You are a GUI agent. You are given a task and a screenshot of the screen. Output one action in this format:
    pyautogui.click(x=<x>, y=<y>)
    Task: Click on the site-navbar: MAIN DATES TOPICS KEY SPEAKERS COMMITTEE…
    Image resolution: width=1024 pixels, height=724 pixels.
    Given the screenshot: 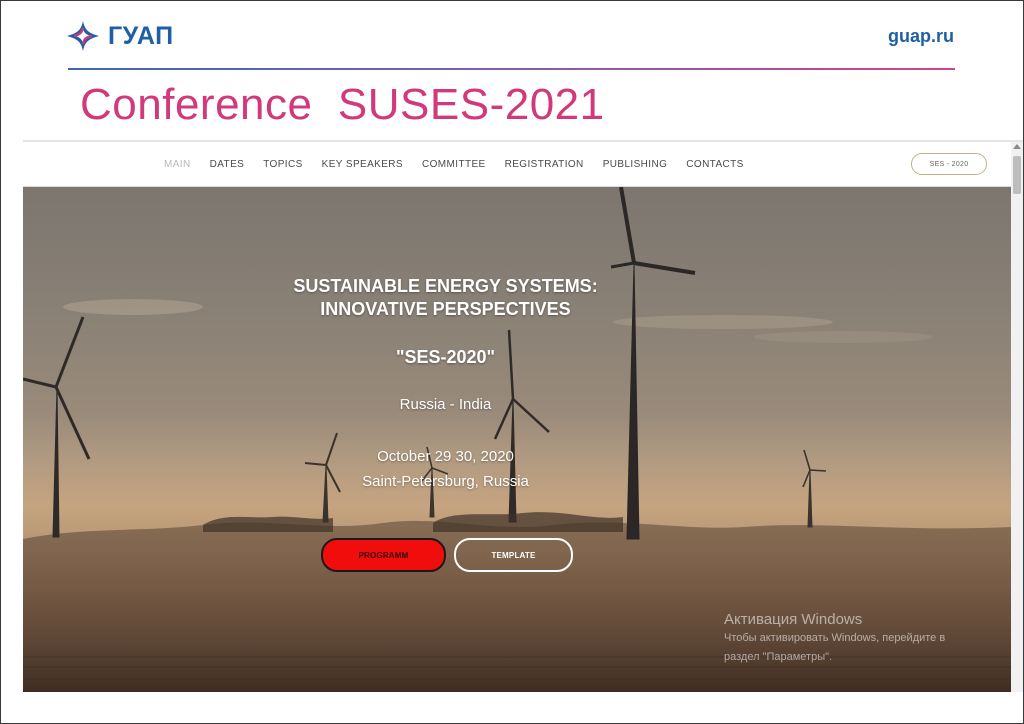 What is the action you would take?
    pyautogui.click(x=517, y=164)
    